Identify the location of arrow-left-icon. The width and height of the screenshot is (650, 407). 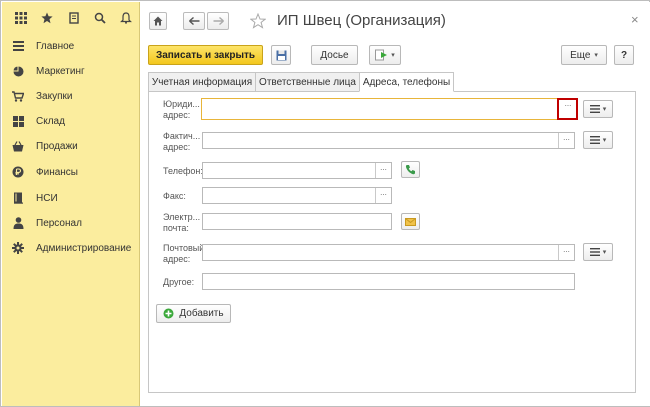
(193, 21).